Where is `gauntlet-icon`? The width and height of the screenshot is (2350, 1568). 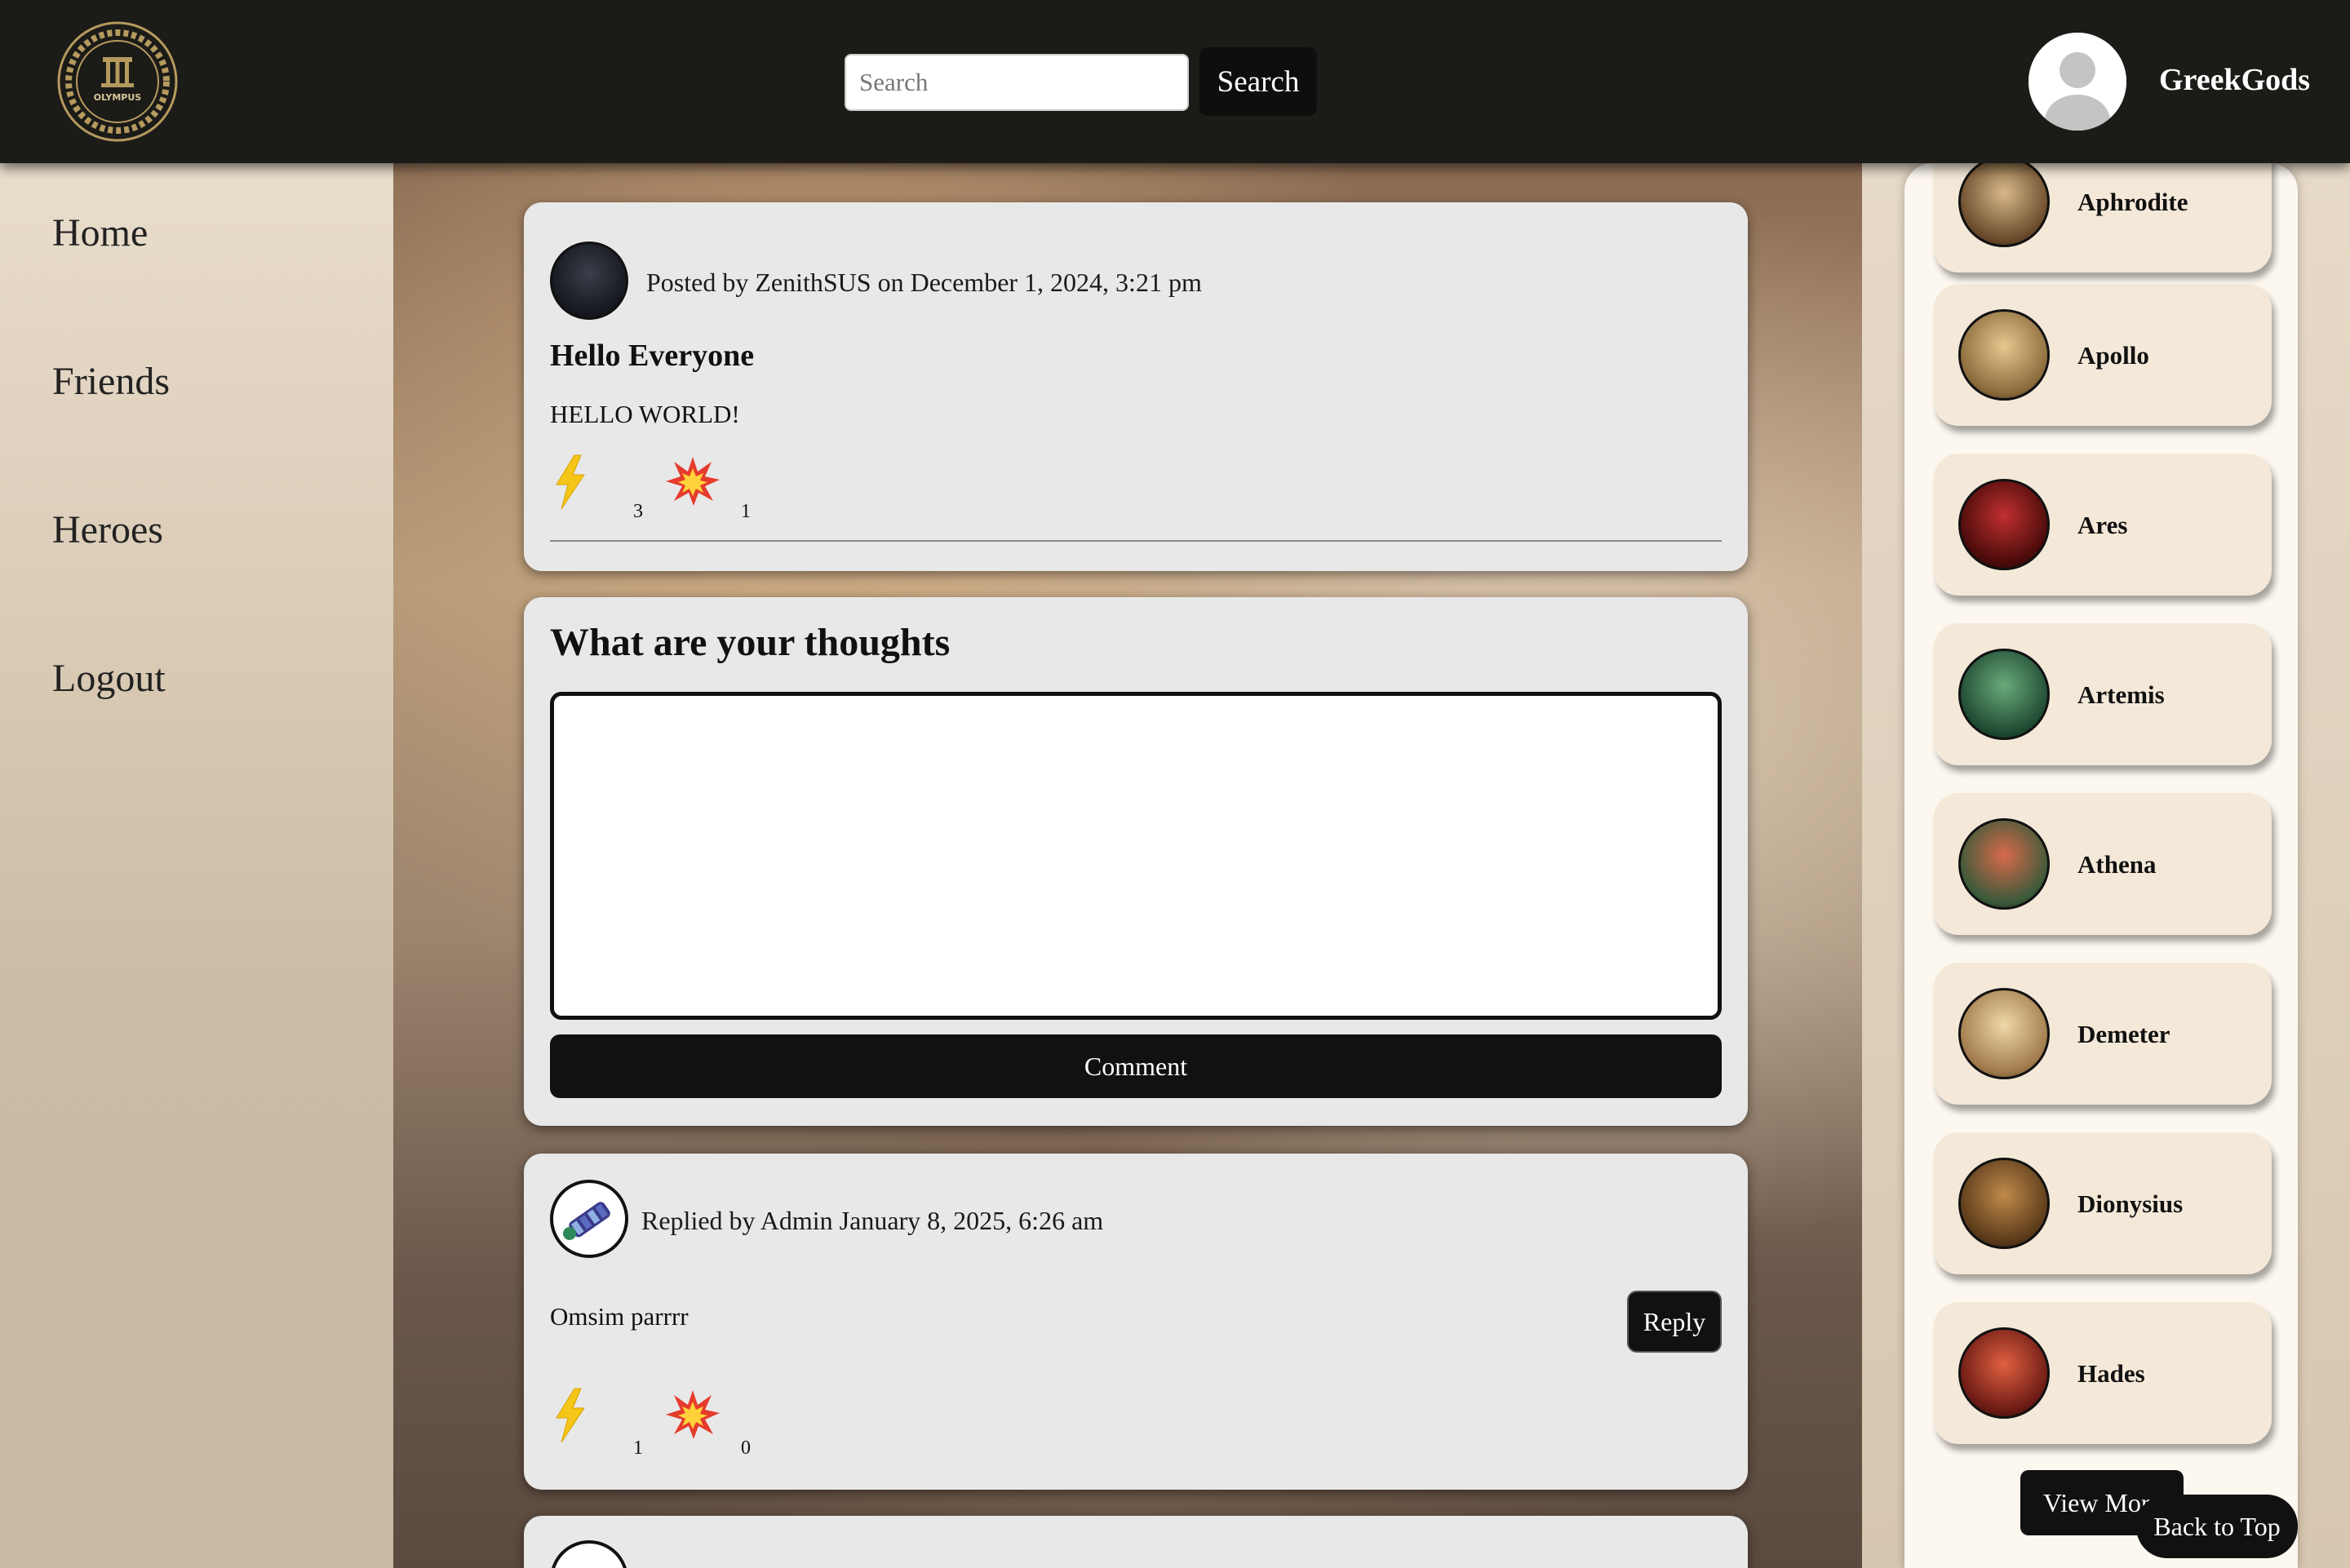
gauntlet-icon is located at coordinates (586, 1221).